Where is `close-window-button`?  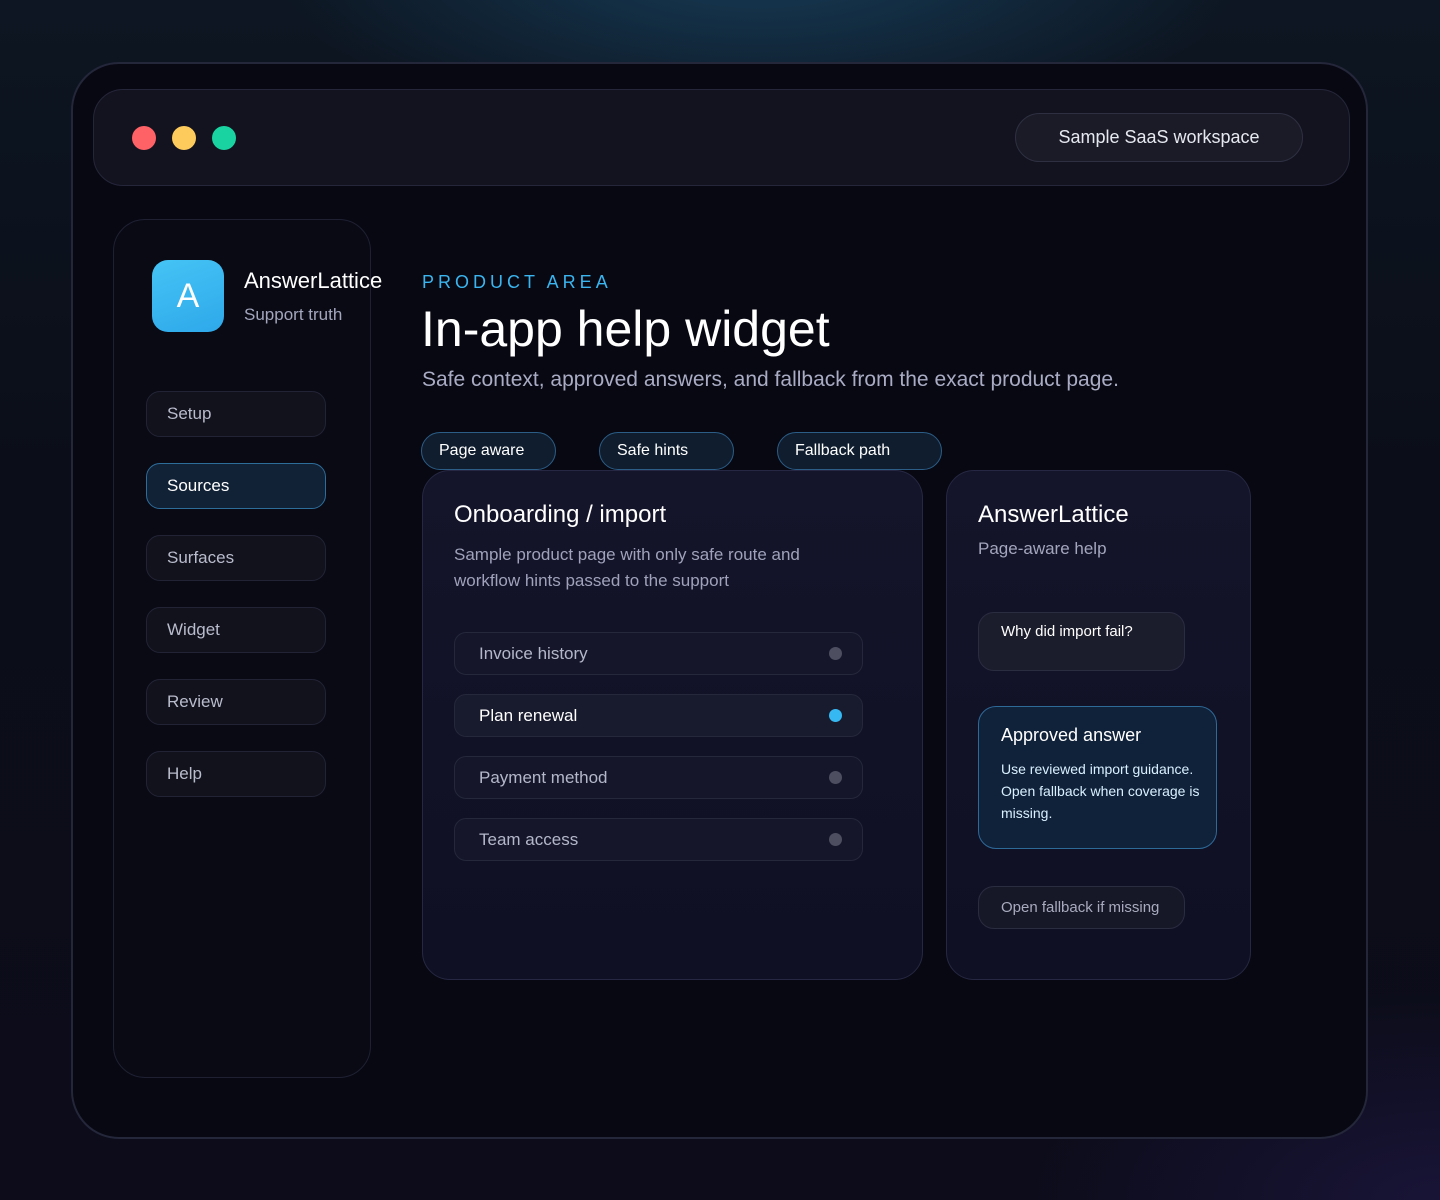 close-window-button is located at coordinates (144, 138).